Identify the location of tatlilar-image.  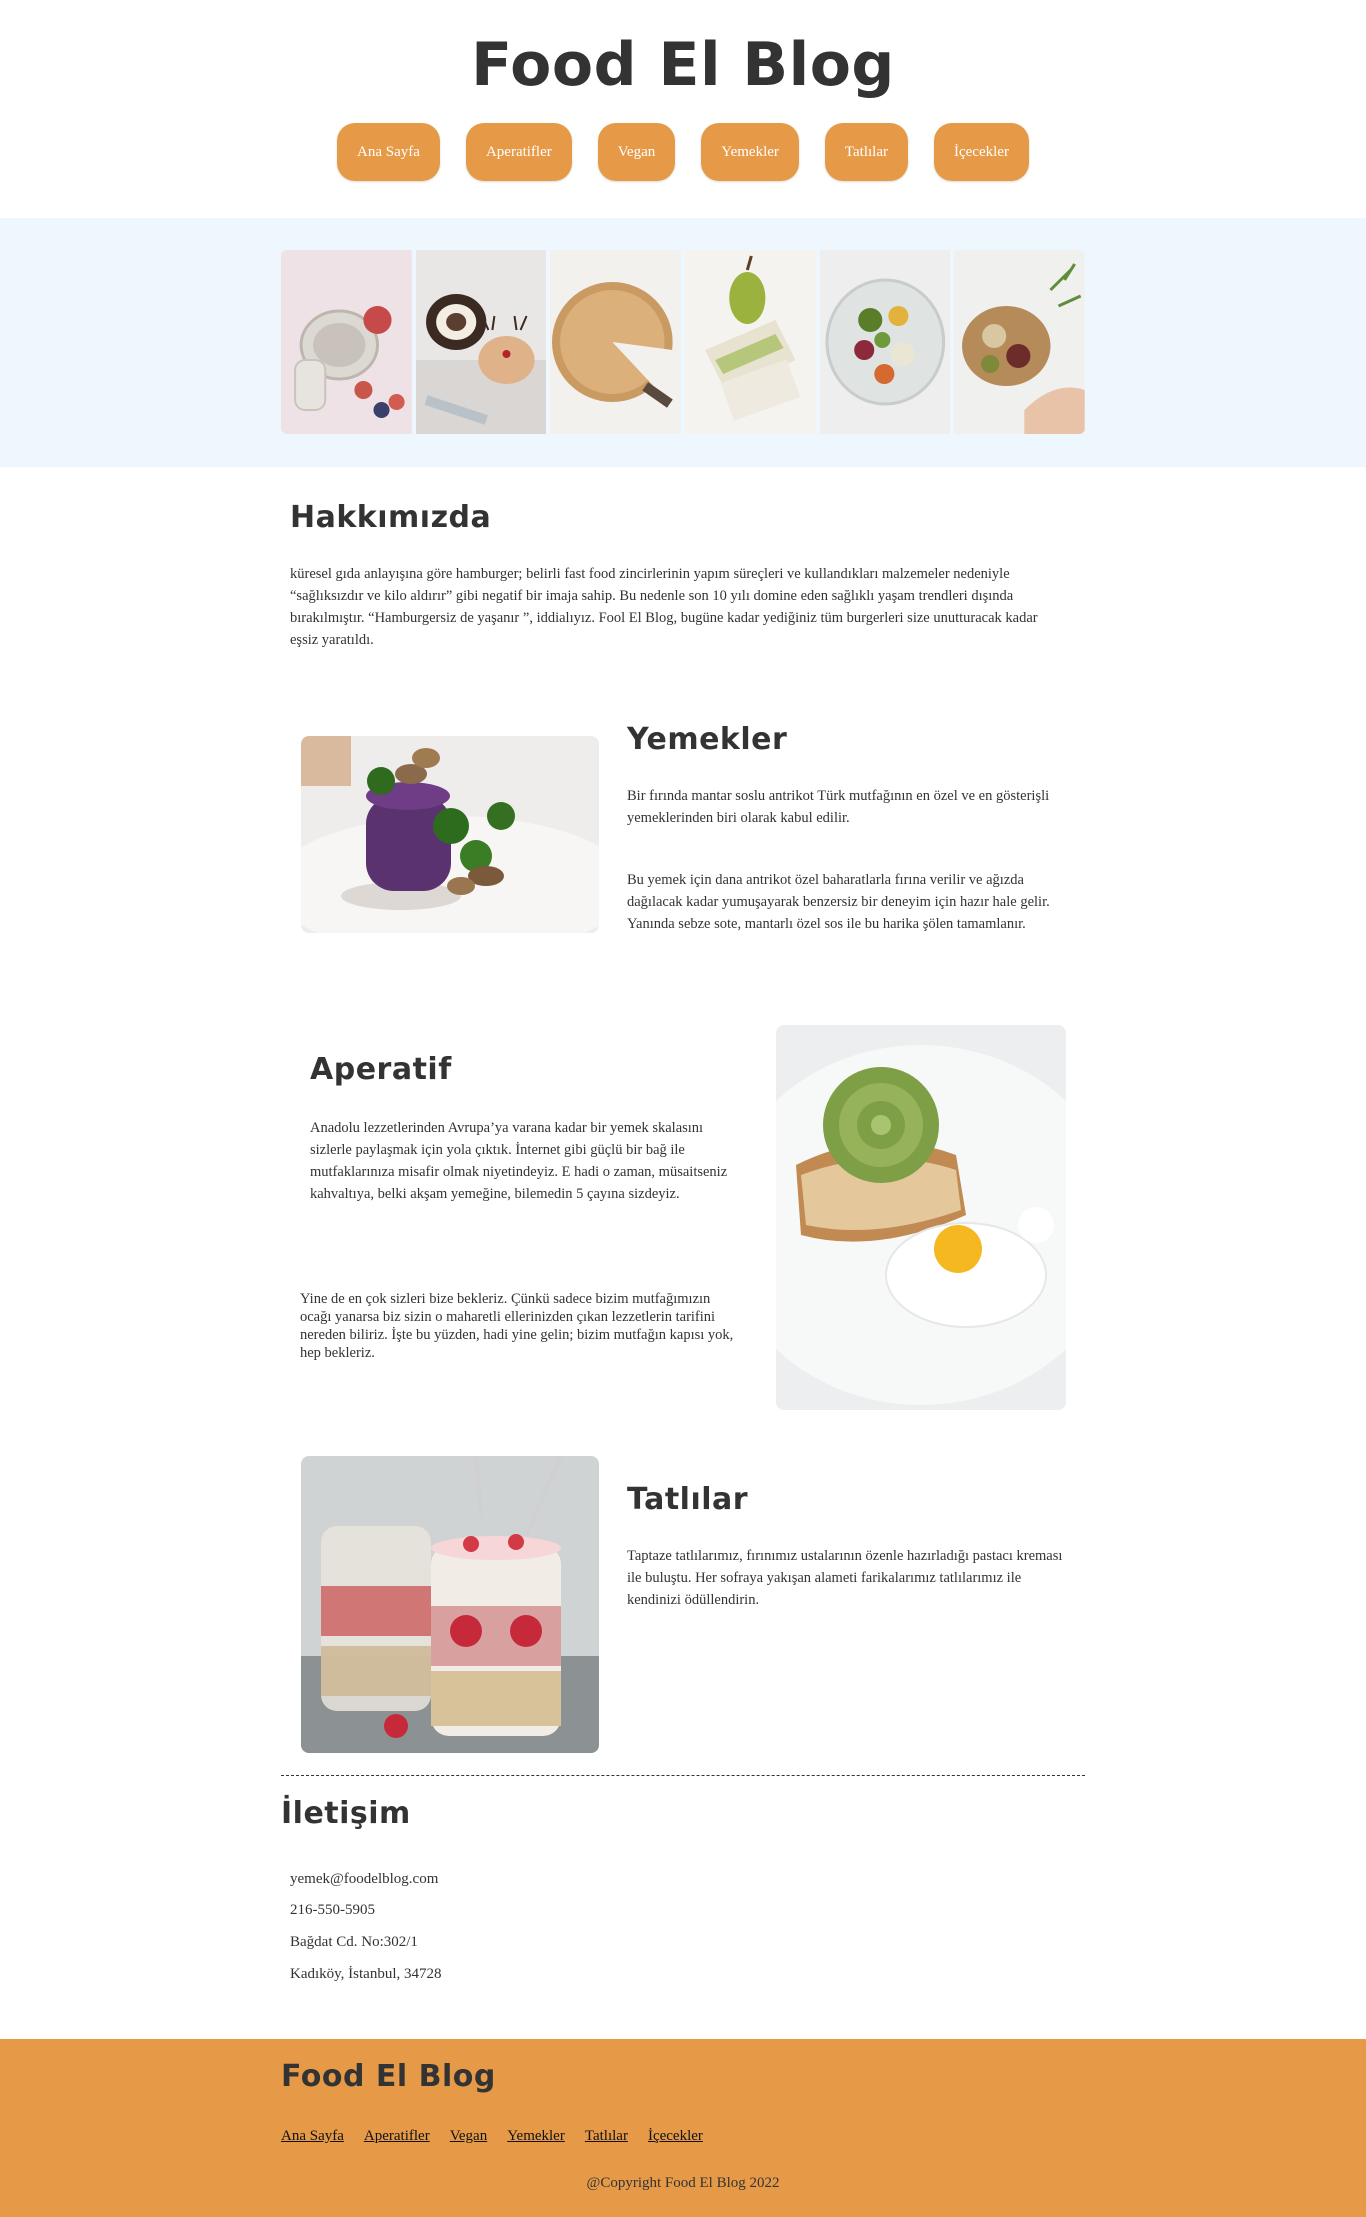
(450, 1604).